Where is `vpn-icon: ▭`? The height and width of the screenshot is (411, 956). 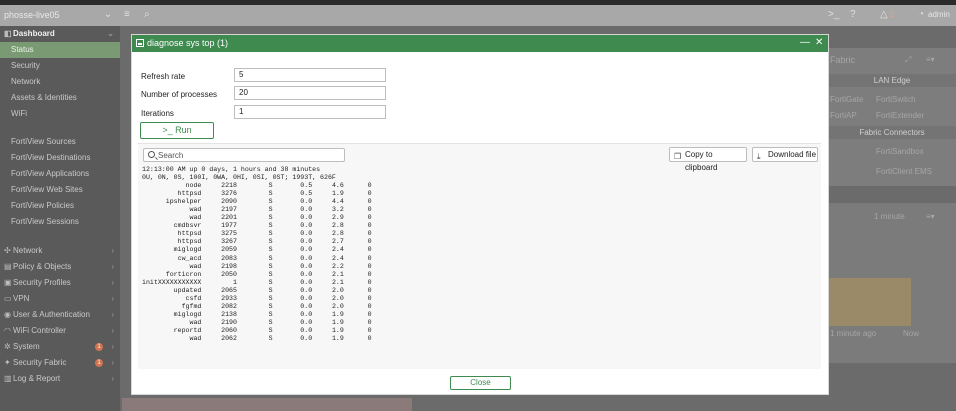
vpn-icon: ▭ is located at coordinates (8, 298).